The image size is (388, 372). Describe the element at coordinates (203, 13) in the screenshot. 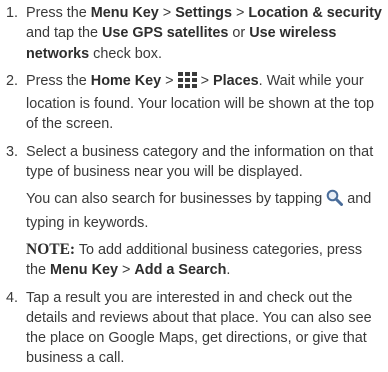

I see `settings-label: Settings` at that location.